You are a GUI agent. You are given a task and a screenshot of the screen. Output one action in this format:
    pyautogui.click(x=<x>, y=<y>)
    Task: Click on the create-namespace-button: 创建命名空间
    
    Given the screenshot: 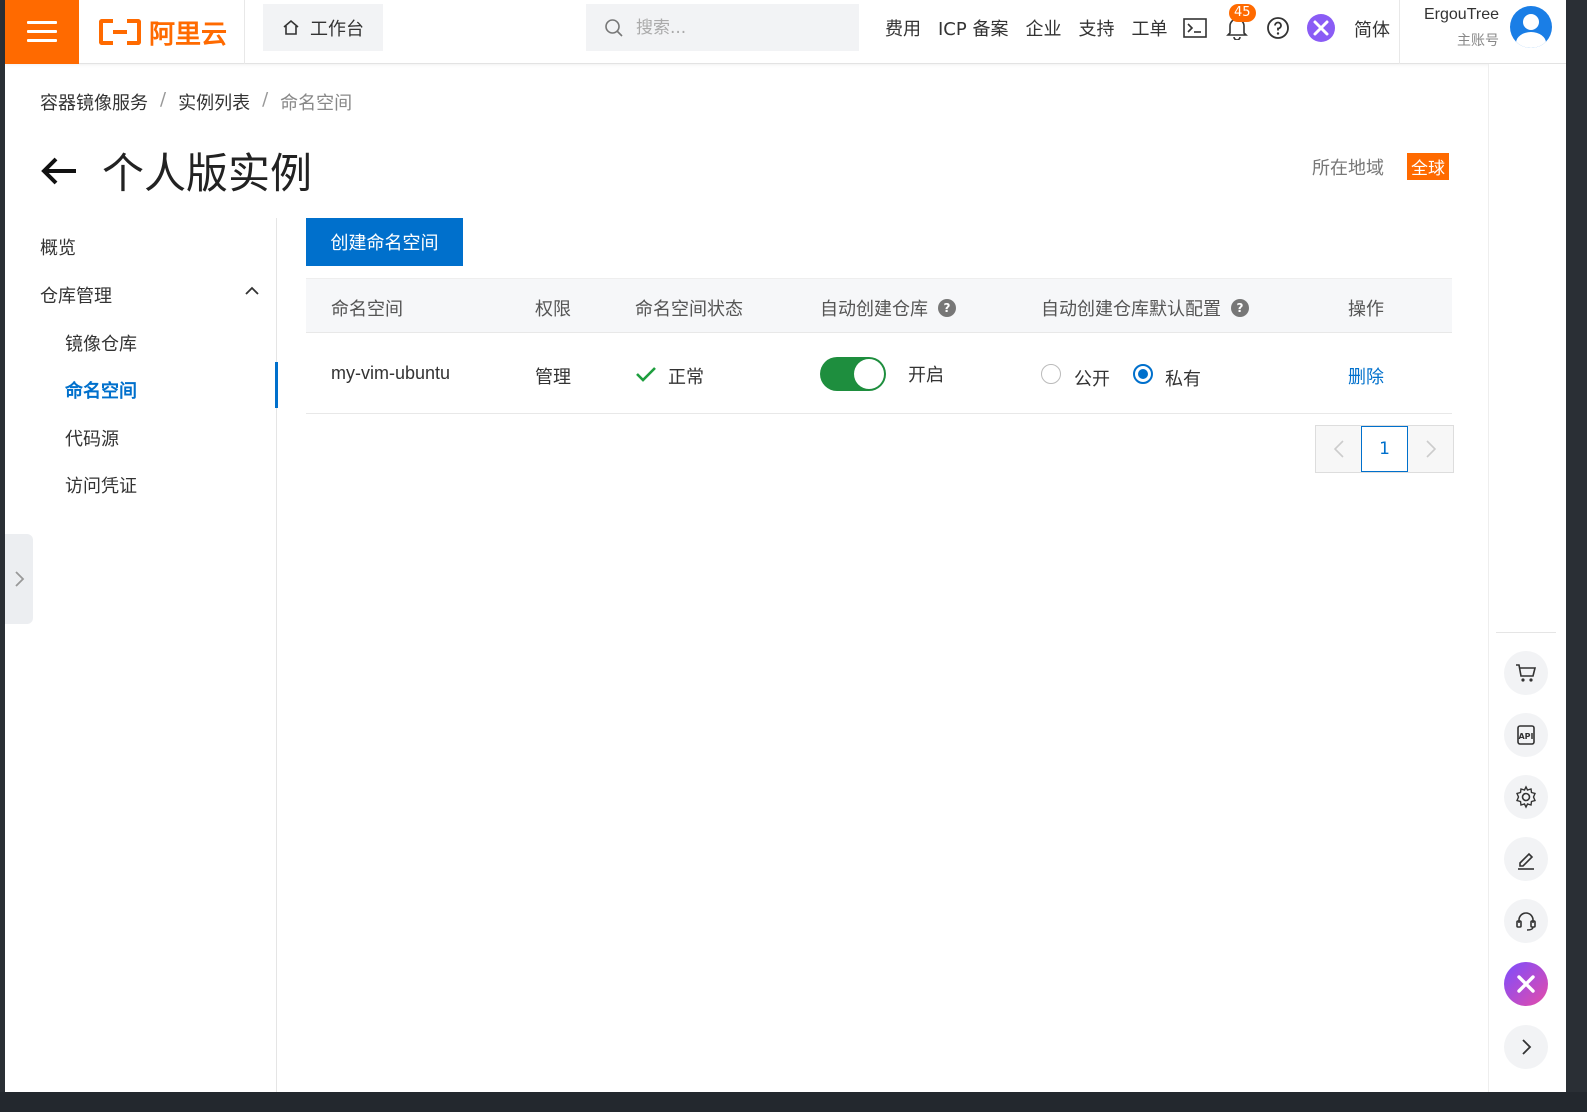 What is the action you would take?
    pyautogui.click(x=384, y=242)
    